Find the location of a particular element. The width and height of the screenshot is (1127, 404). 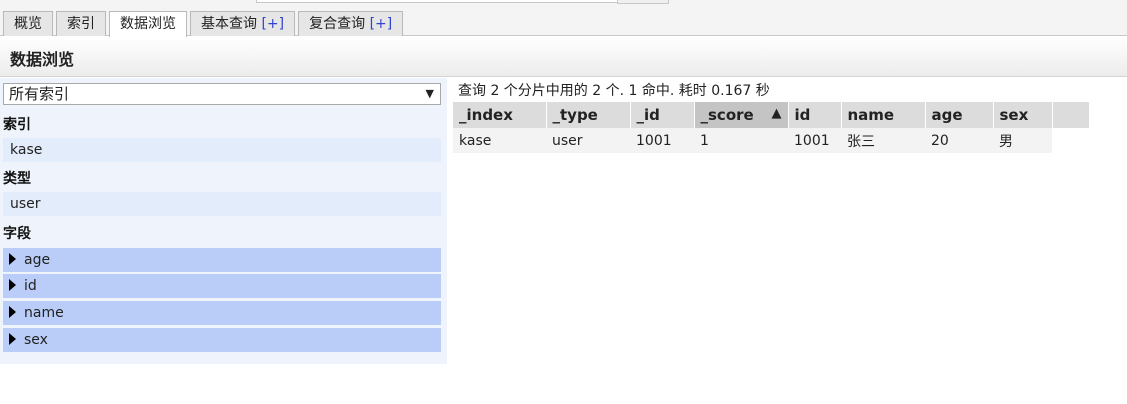

cell-id-meta: 1001 is located at coordinates (662, 140).